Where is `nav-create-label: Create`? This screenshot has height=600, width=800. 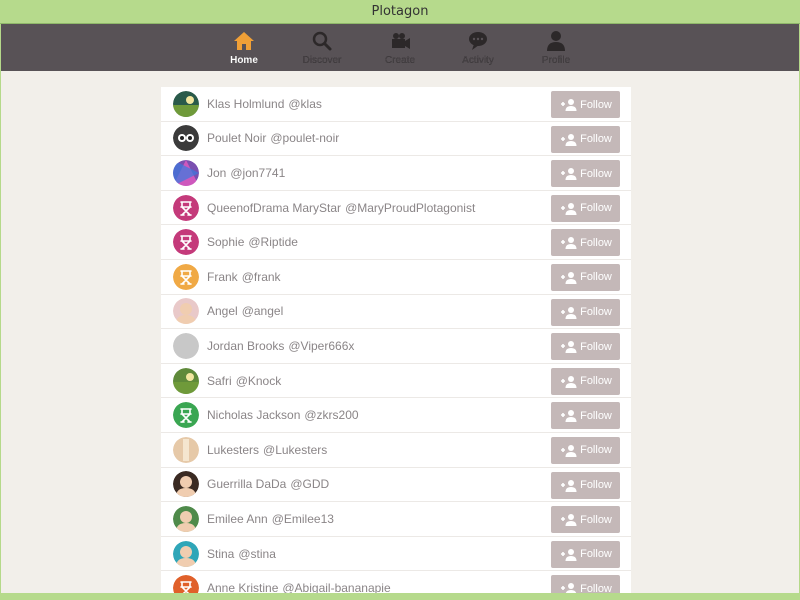
nav-create-label: Create is located at coordinates (399, 60).